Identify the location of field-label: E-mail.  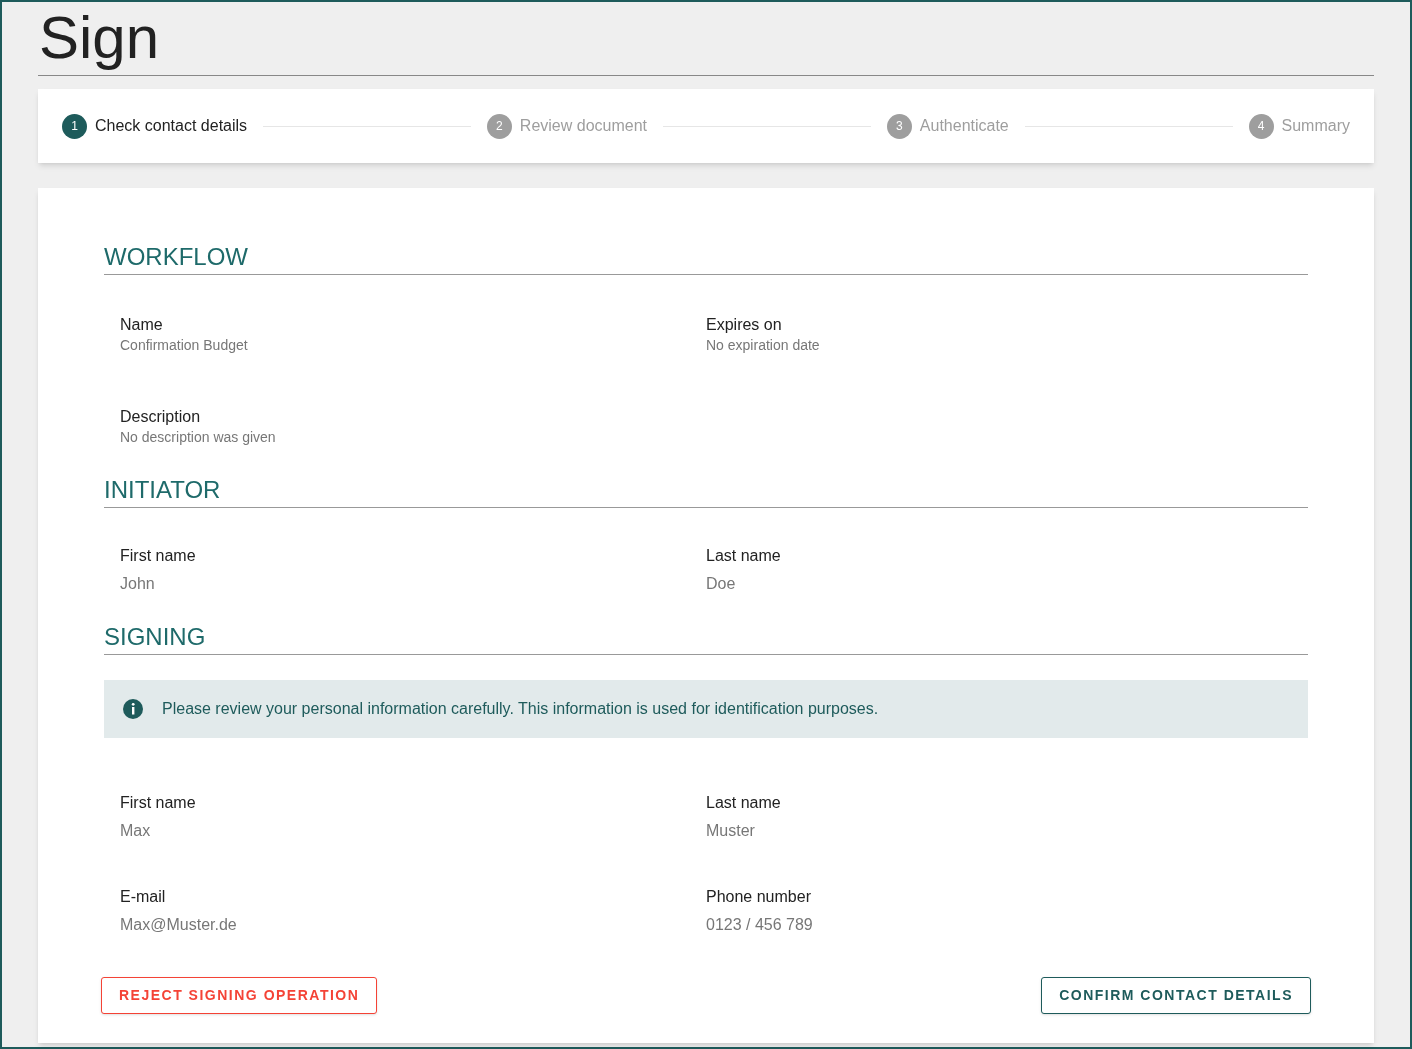
(143, 897).